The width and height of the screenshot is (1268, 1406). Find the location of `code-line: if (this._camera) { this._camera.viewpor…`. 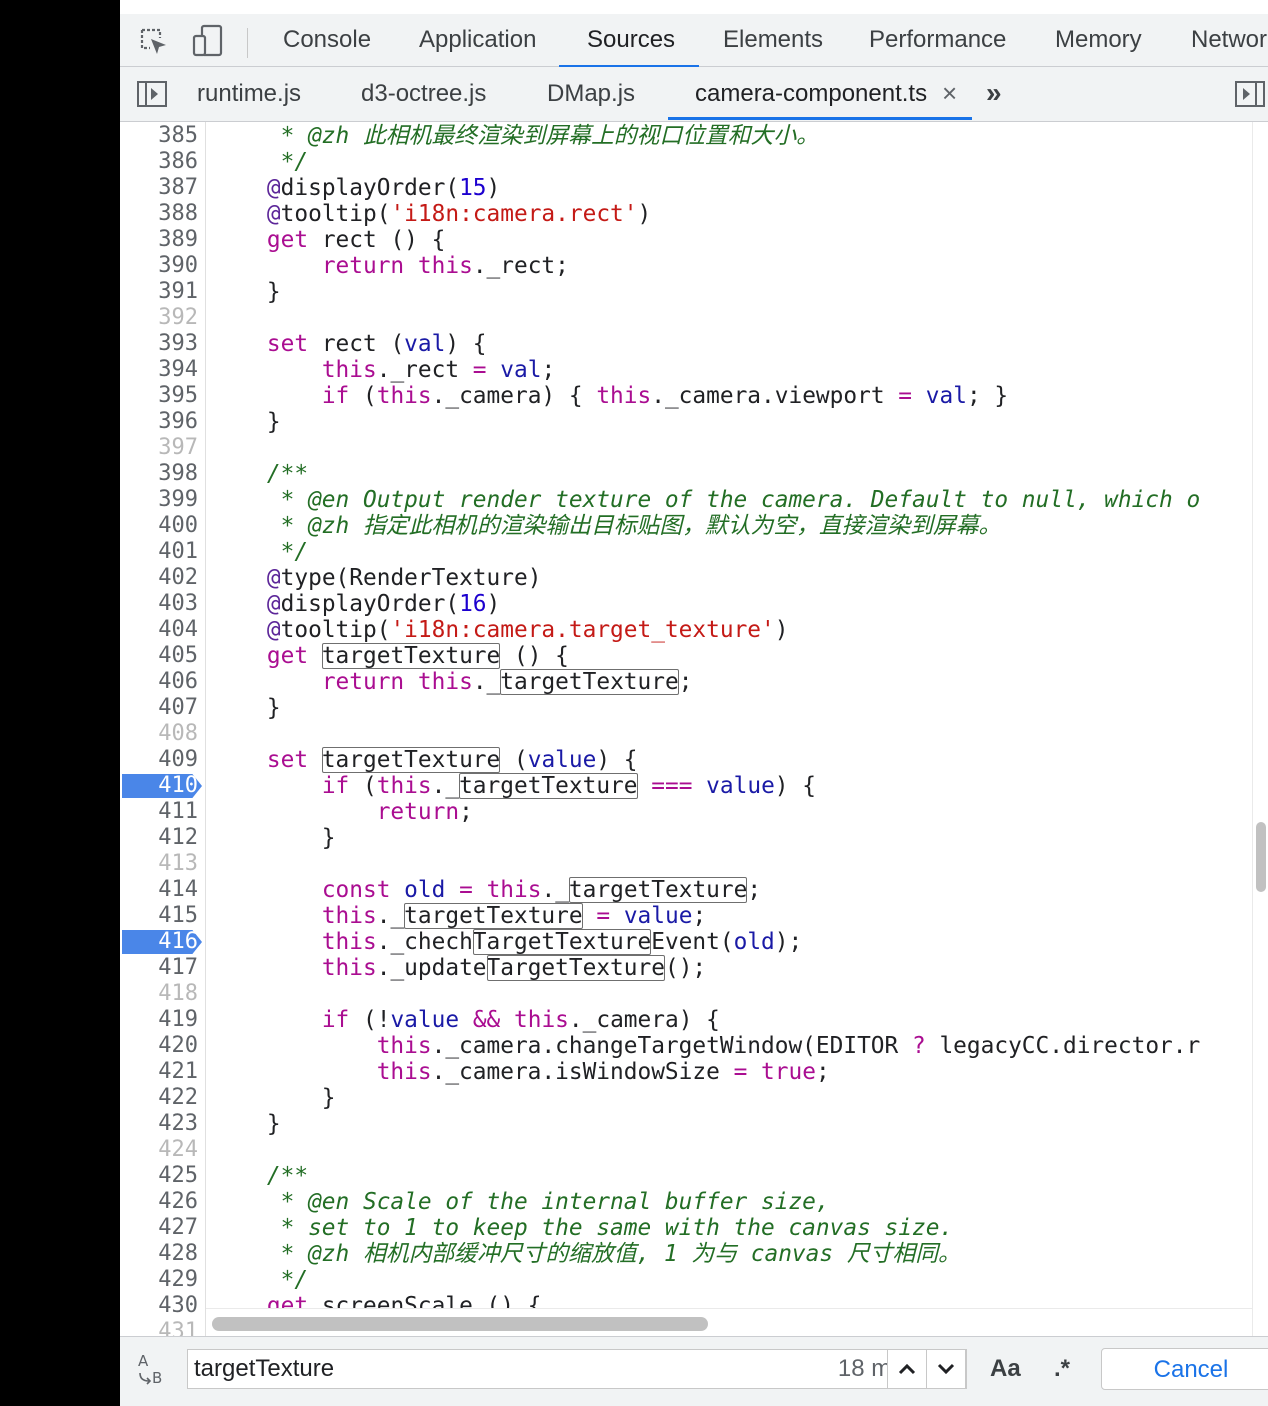

code-line: if (this._camera) { this._camera.viewpor… is located at coordinates (610, 396).